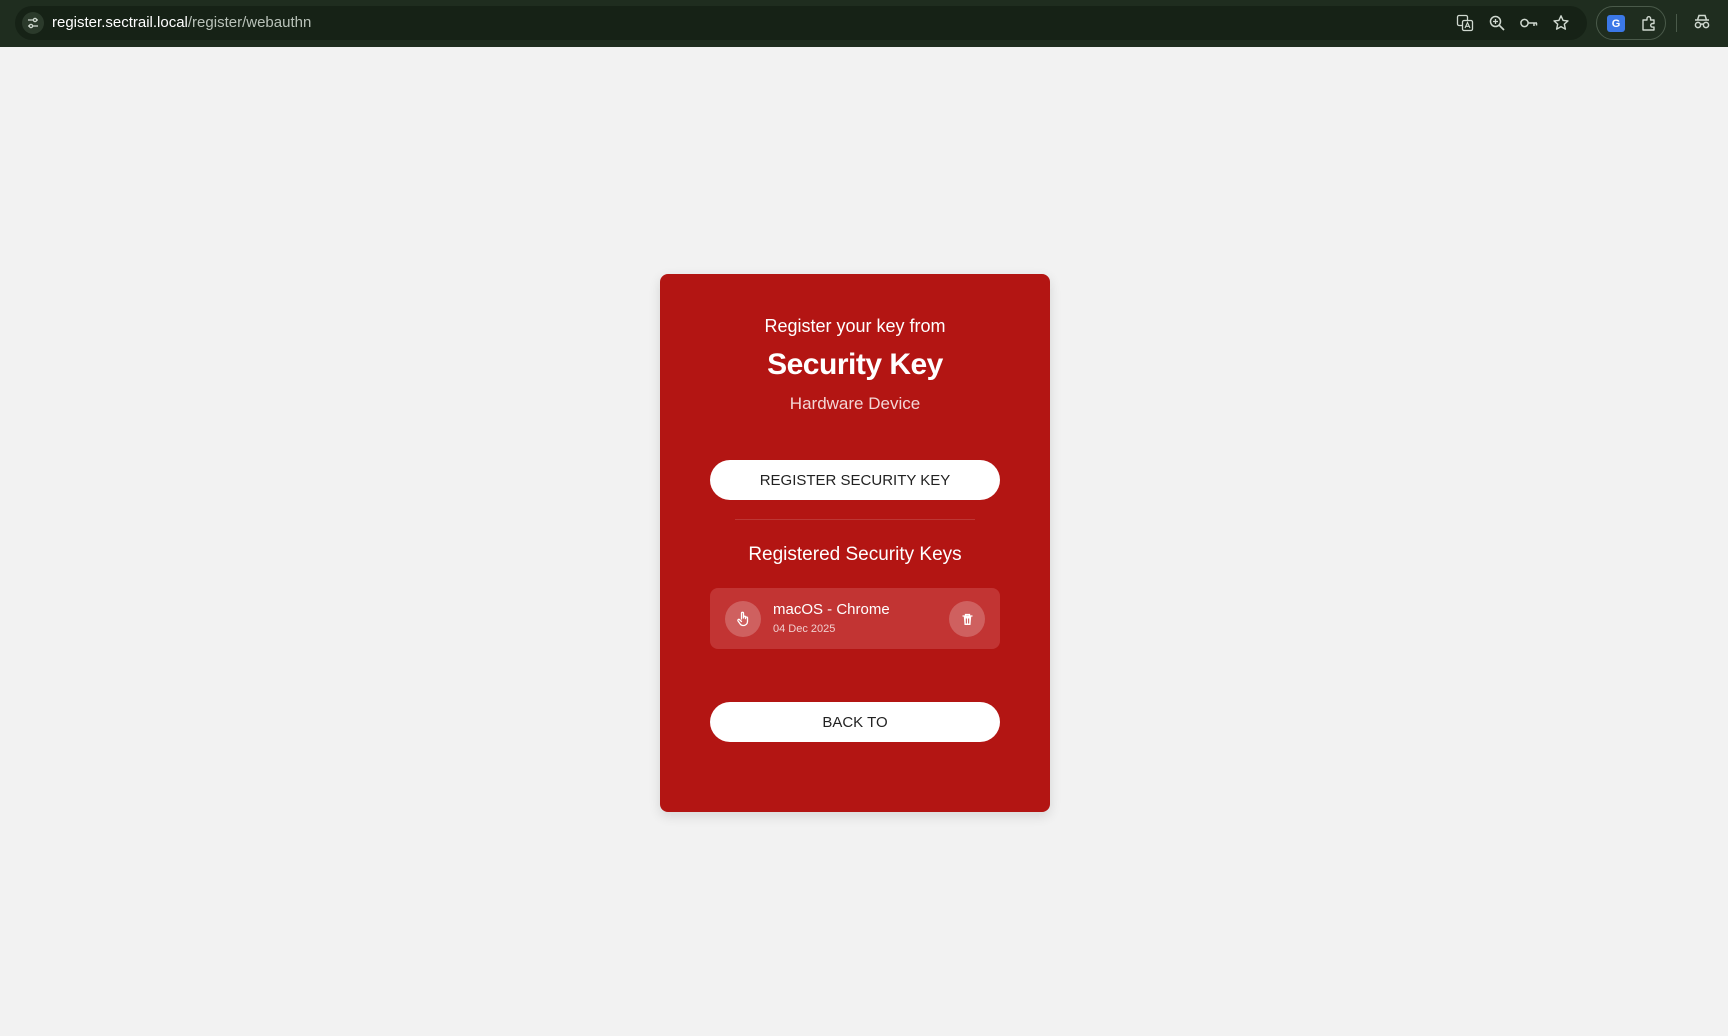 This screenshot has width=1728, height=1036. What do you see at coordinates (804, 629) in the screenshot?
I see `key-date: 04 Dec 2025` at bounding box center [804, 629].